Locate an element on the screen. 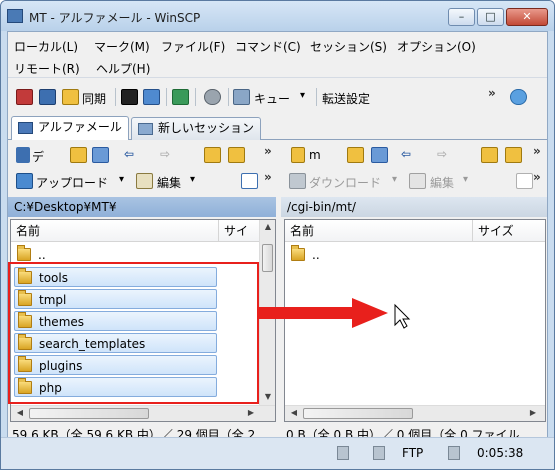 This screenshot has height=470, width=555. drag-arrow-icon is located at coordinates (323, 313).